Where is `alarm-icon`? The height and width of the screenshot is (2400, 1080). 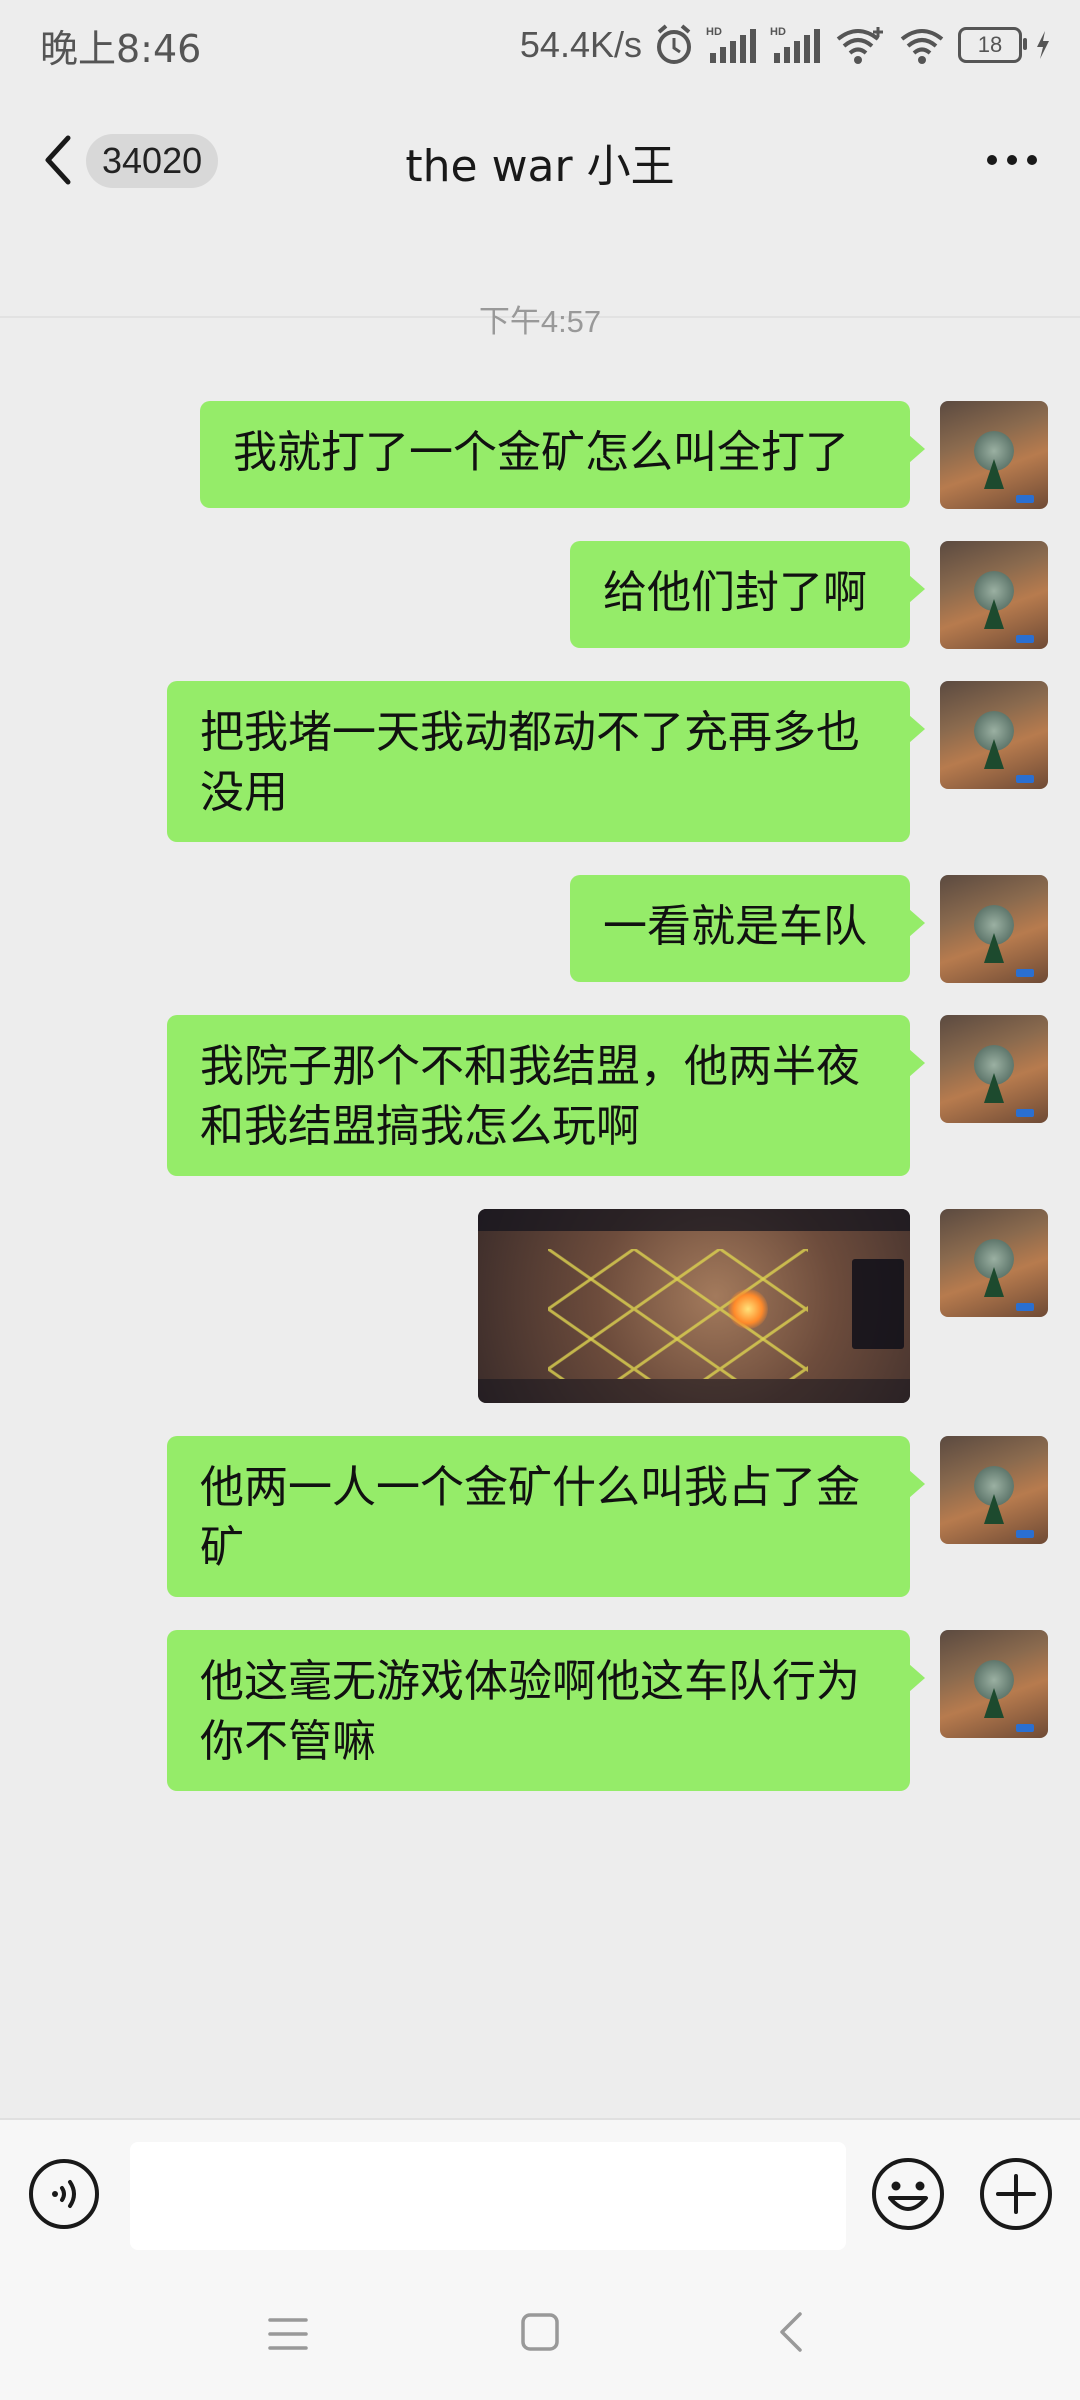
alarm-icon is located at coordinates (674, 44).